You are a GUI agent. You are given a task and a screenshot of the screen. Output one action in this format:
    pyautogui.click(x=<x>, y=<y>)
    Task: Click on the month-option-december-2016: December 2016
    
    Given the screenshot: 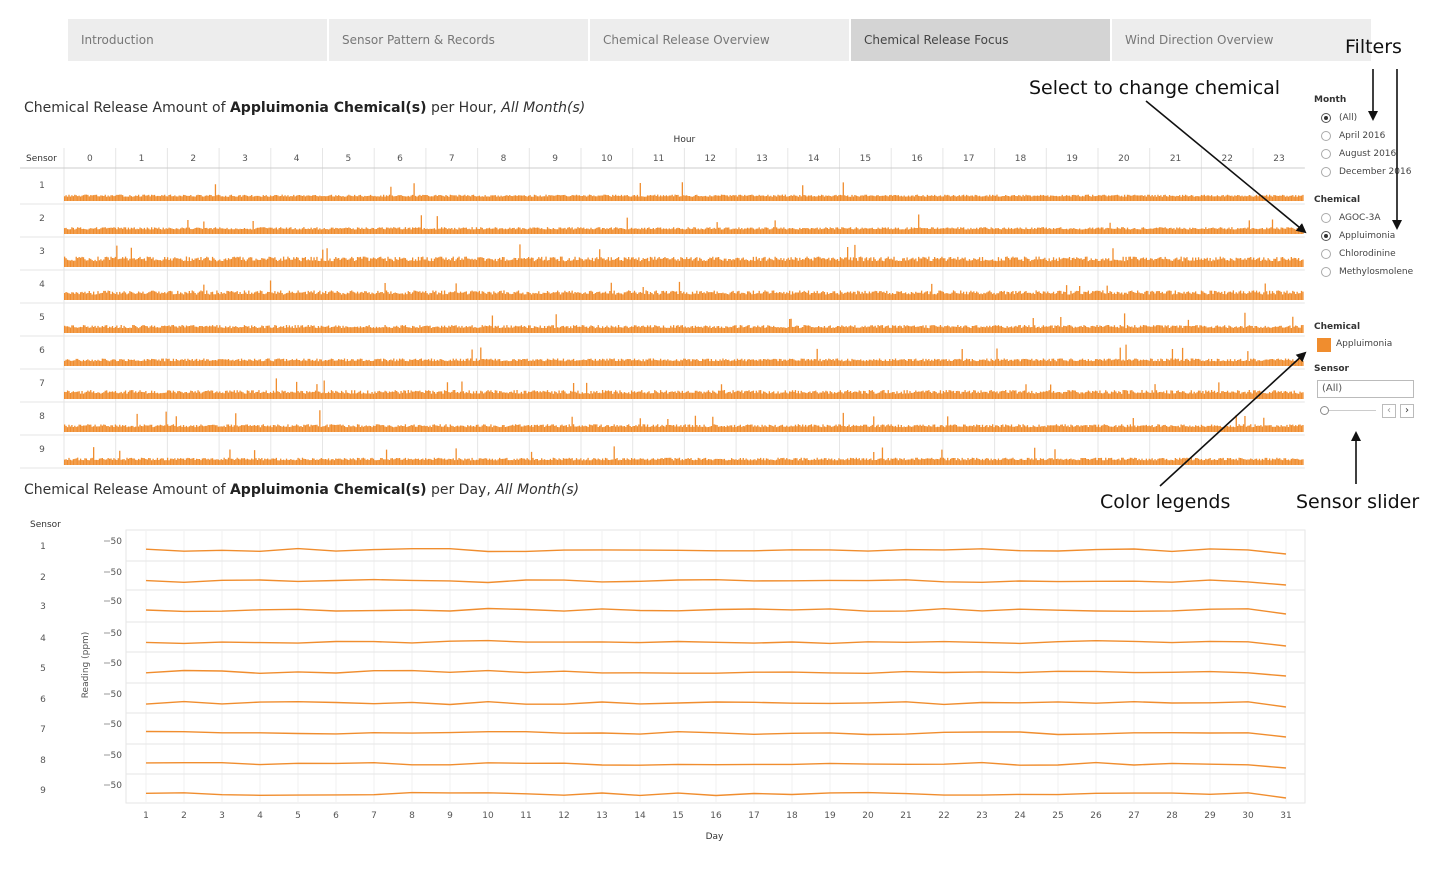 What is the action you would take?
    pyautogui.click(x=1366, y=172)
    